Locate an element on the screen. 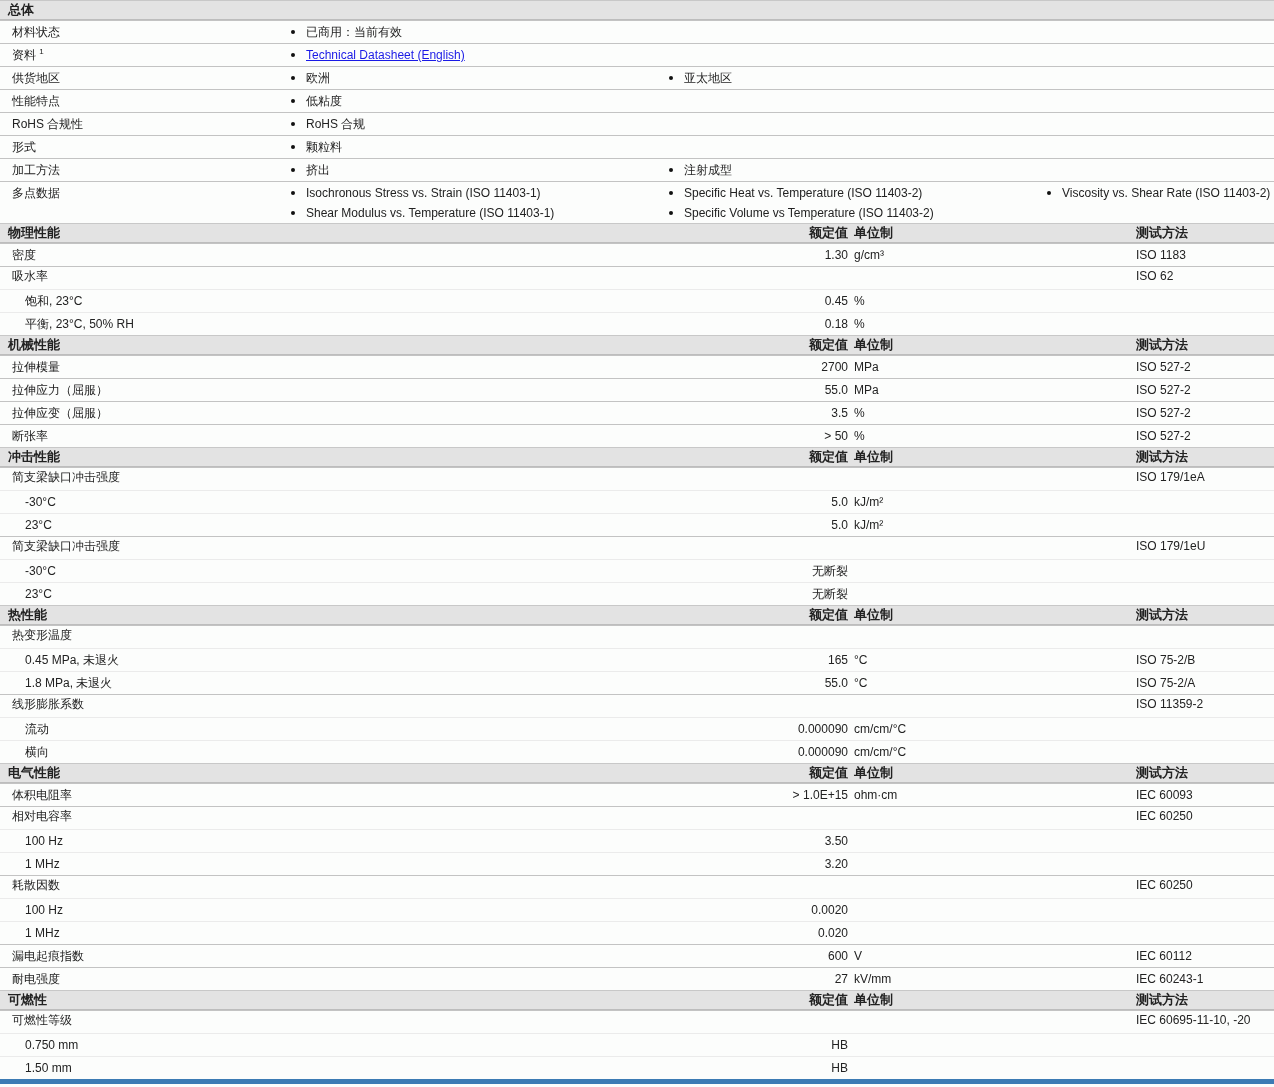 This screenshot has height=1087, width=1274. datasheet-link: Technical Datasheet (English) is located at coordinates (385, 55).